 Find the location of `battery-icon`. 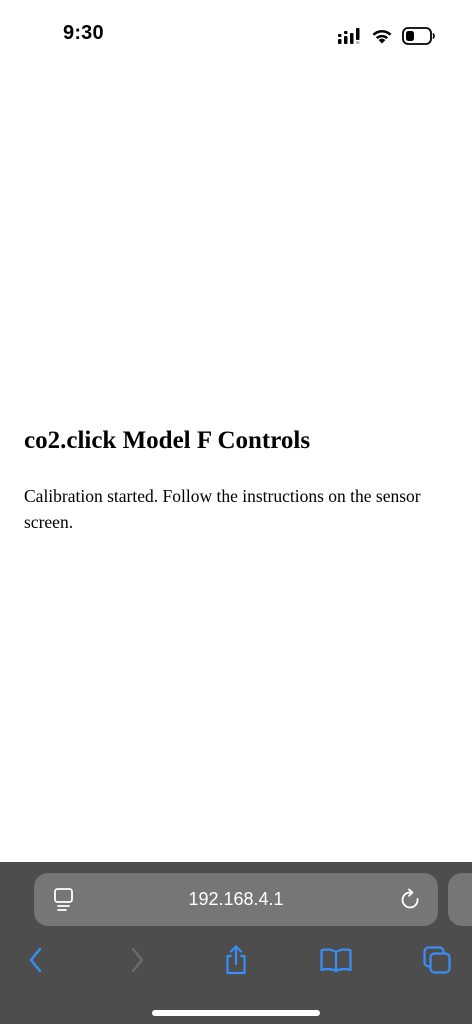

battery-icon is located at coordinates (419, 36).